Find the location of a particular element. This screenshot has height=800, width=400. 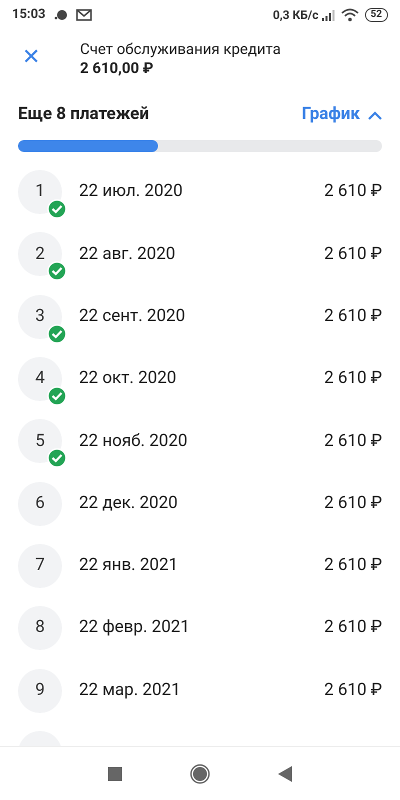

payment-date: 22 окт. 2020 is located at coordinates (128, 378).